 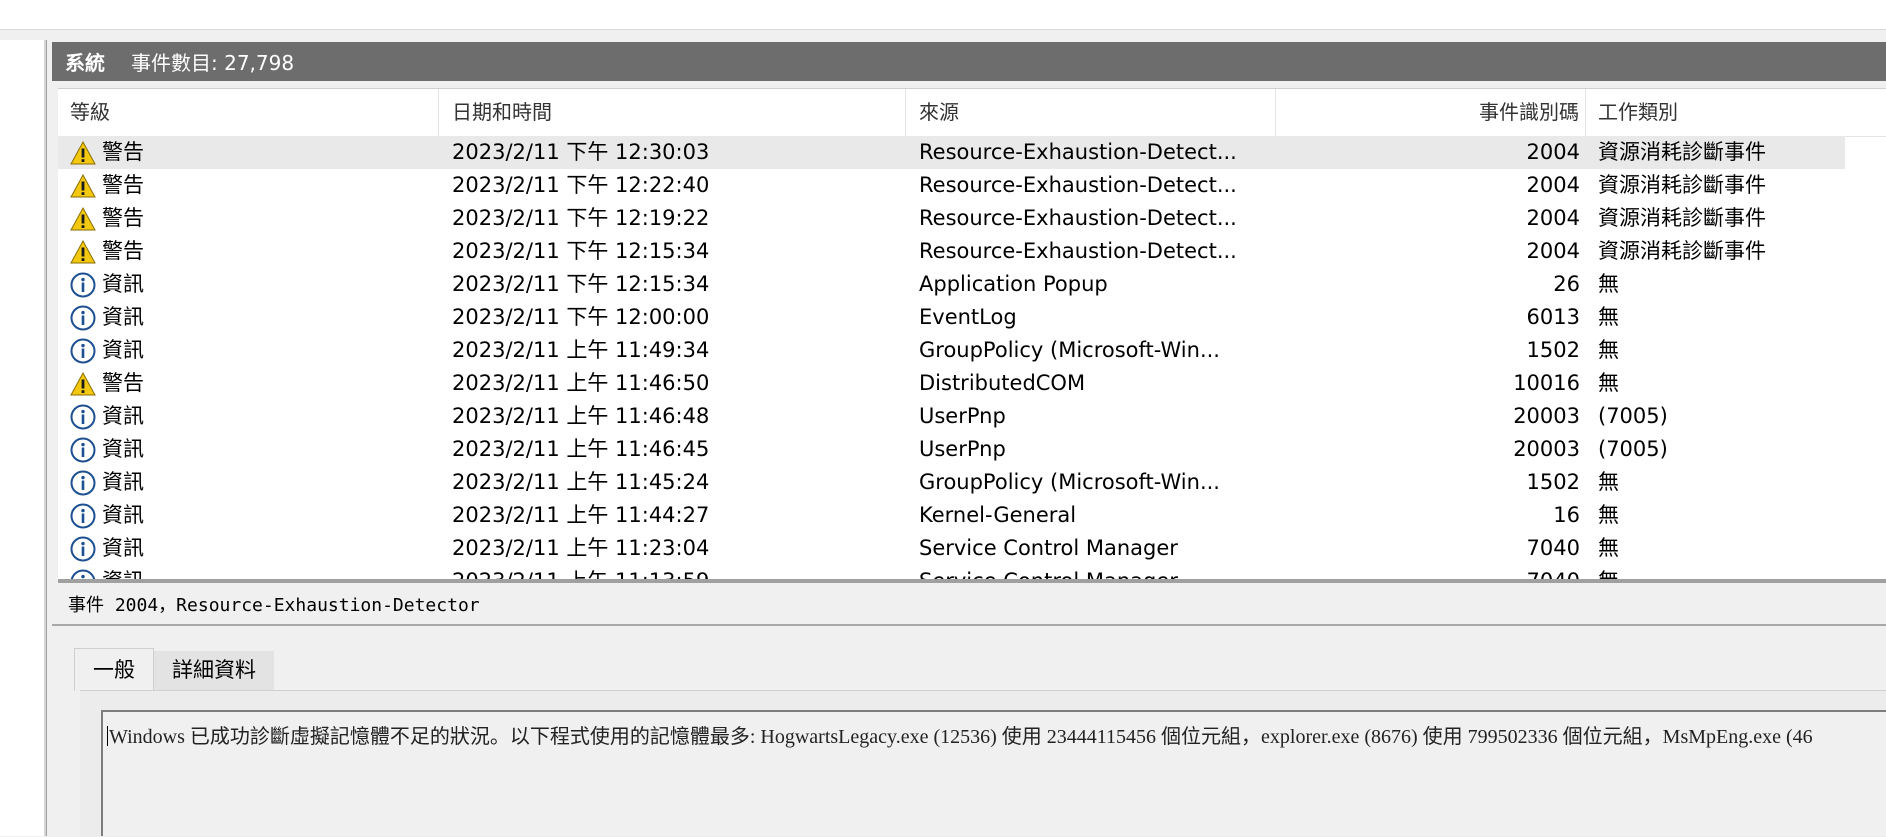 I want to click on column-header-level: 等級, so click(x=248, y=112).